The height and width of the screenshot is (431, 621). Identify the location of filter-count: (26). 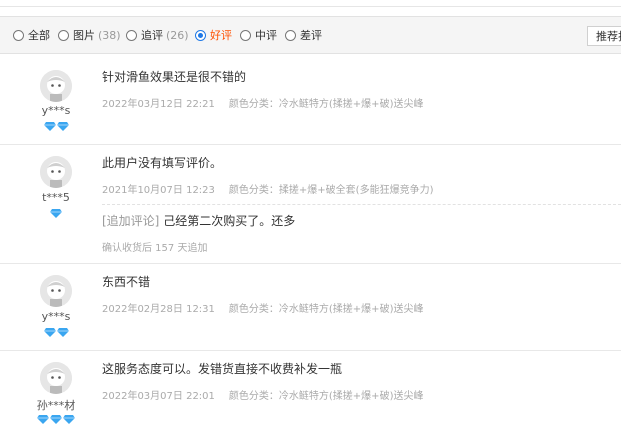
(177, 35).